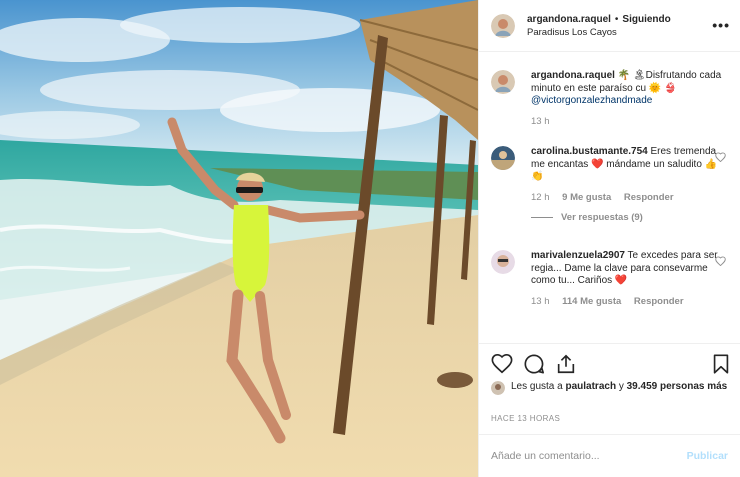  I want to click on post-location: Paradisus Los Cayos, so click(599, 32).